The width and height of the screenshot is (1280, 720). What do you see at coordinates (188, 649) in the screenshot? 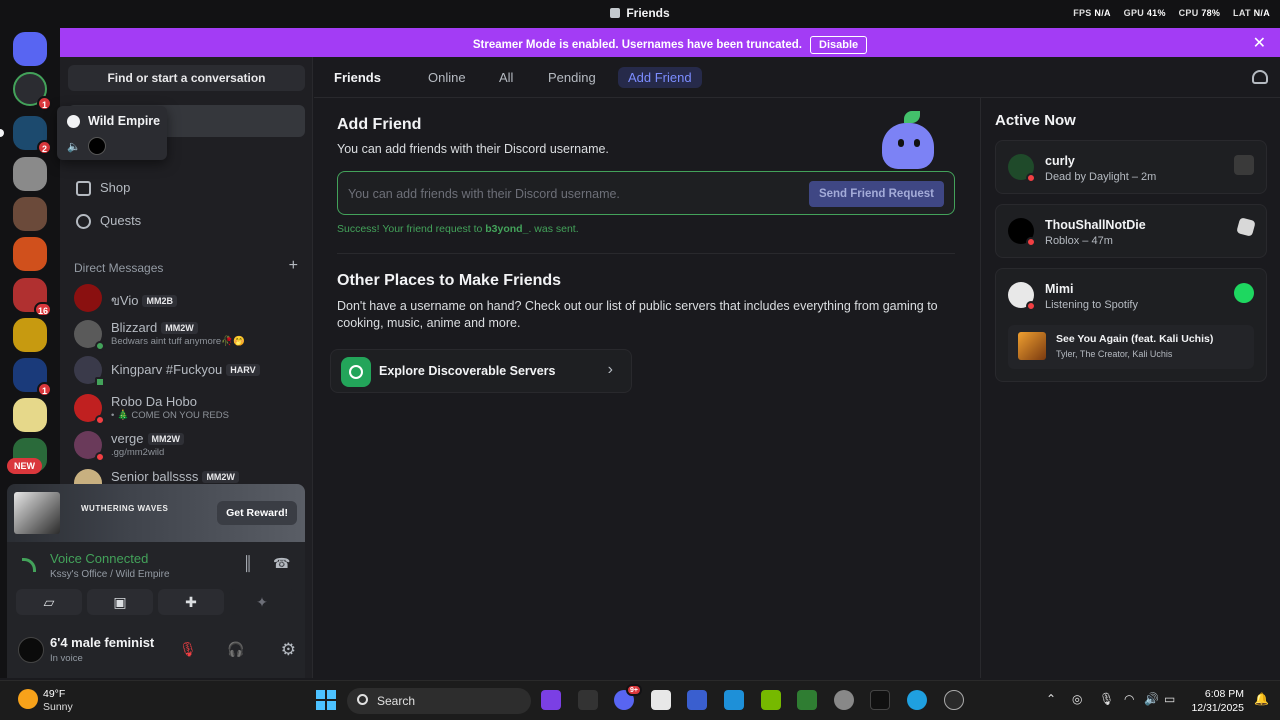
I see `mute-icon: 🎙` at bounding box center [188, 649].